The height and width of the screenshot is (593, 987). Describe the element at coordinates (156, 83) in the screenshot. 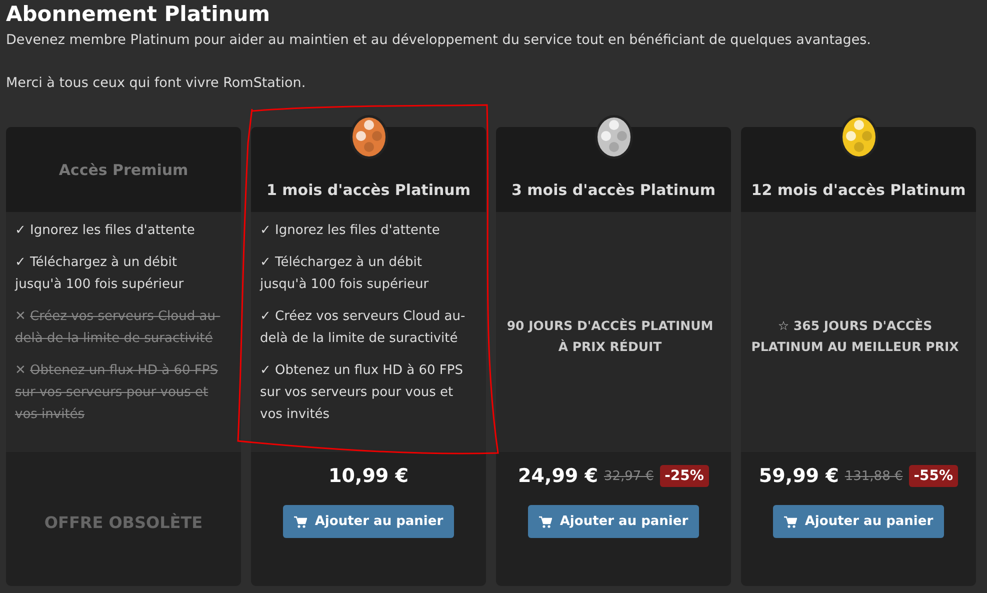

I see `description-text: Merci à tous ceux qui font vivre RomStation.` at that location.